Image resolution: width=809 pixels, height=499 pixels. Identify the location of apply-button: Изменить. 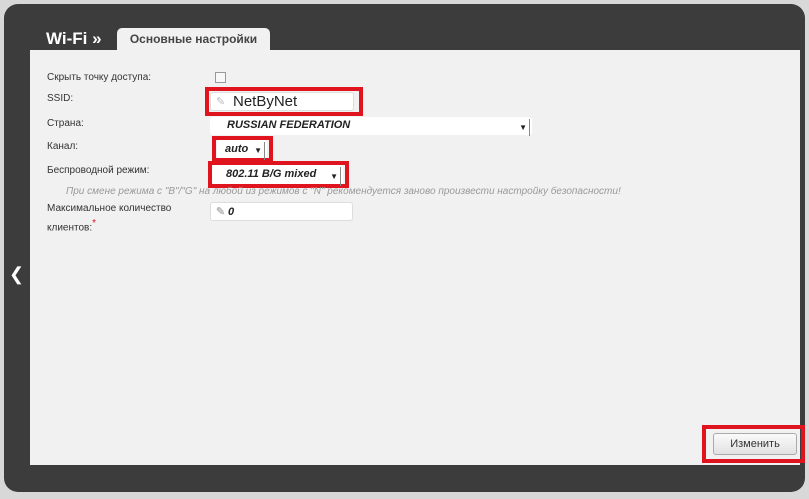
(755, 444).